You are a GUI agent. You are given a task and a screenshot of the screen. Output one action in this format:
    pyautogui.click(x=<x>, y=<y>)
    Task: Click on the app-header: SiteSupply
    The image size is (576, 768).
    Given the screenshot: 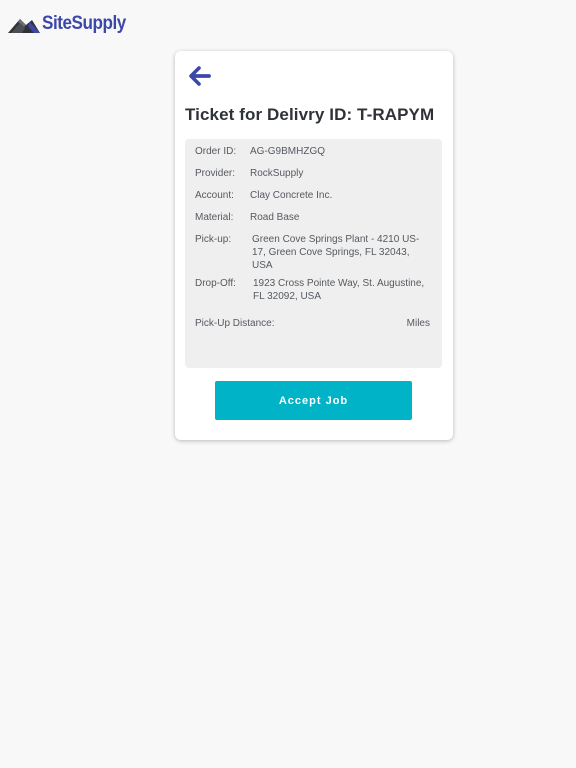 What is the action you would take?
    pyautogui.click(x=71, y=24)
    